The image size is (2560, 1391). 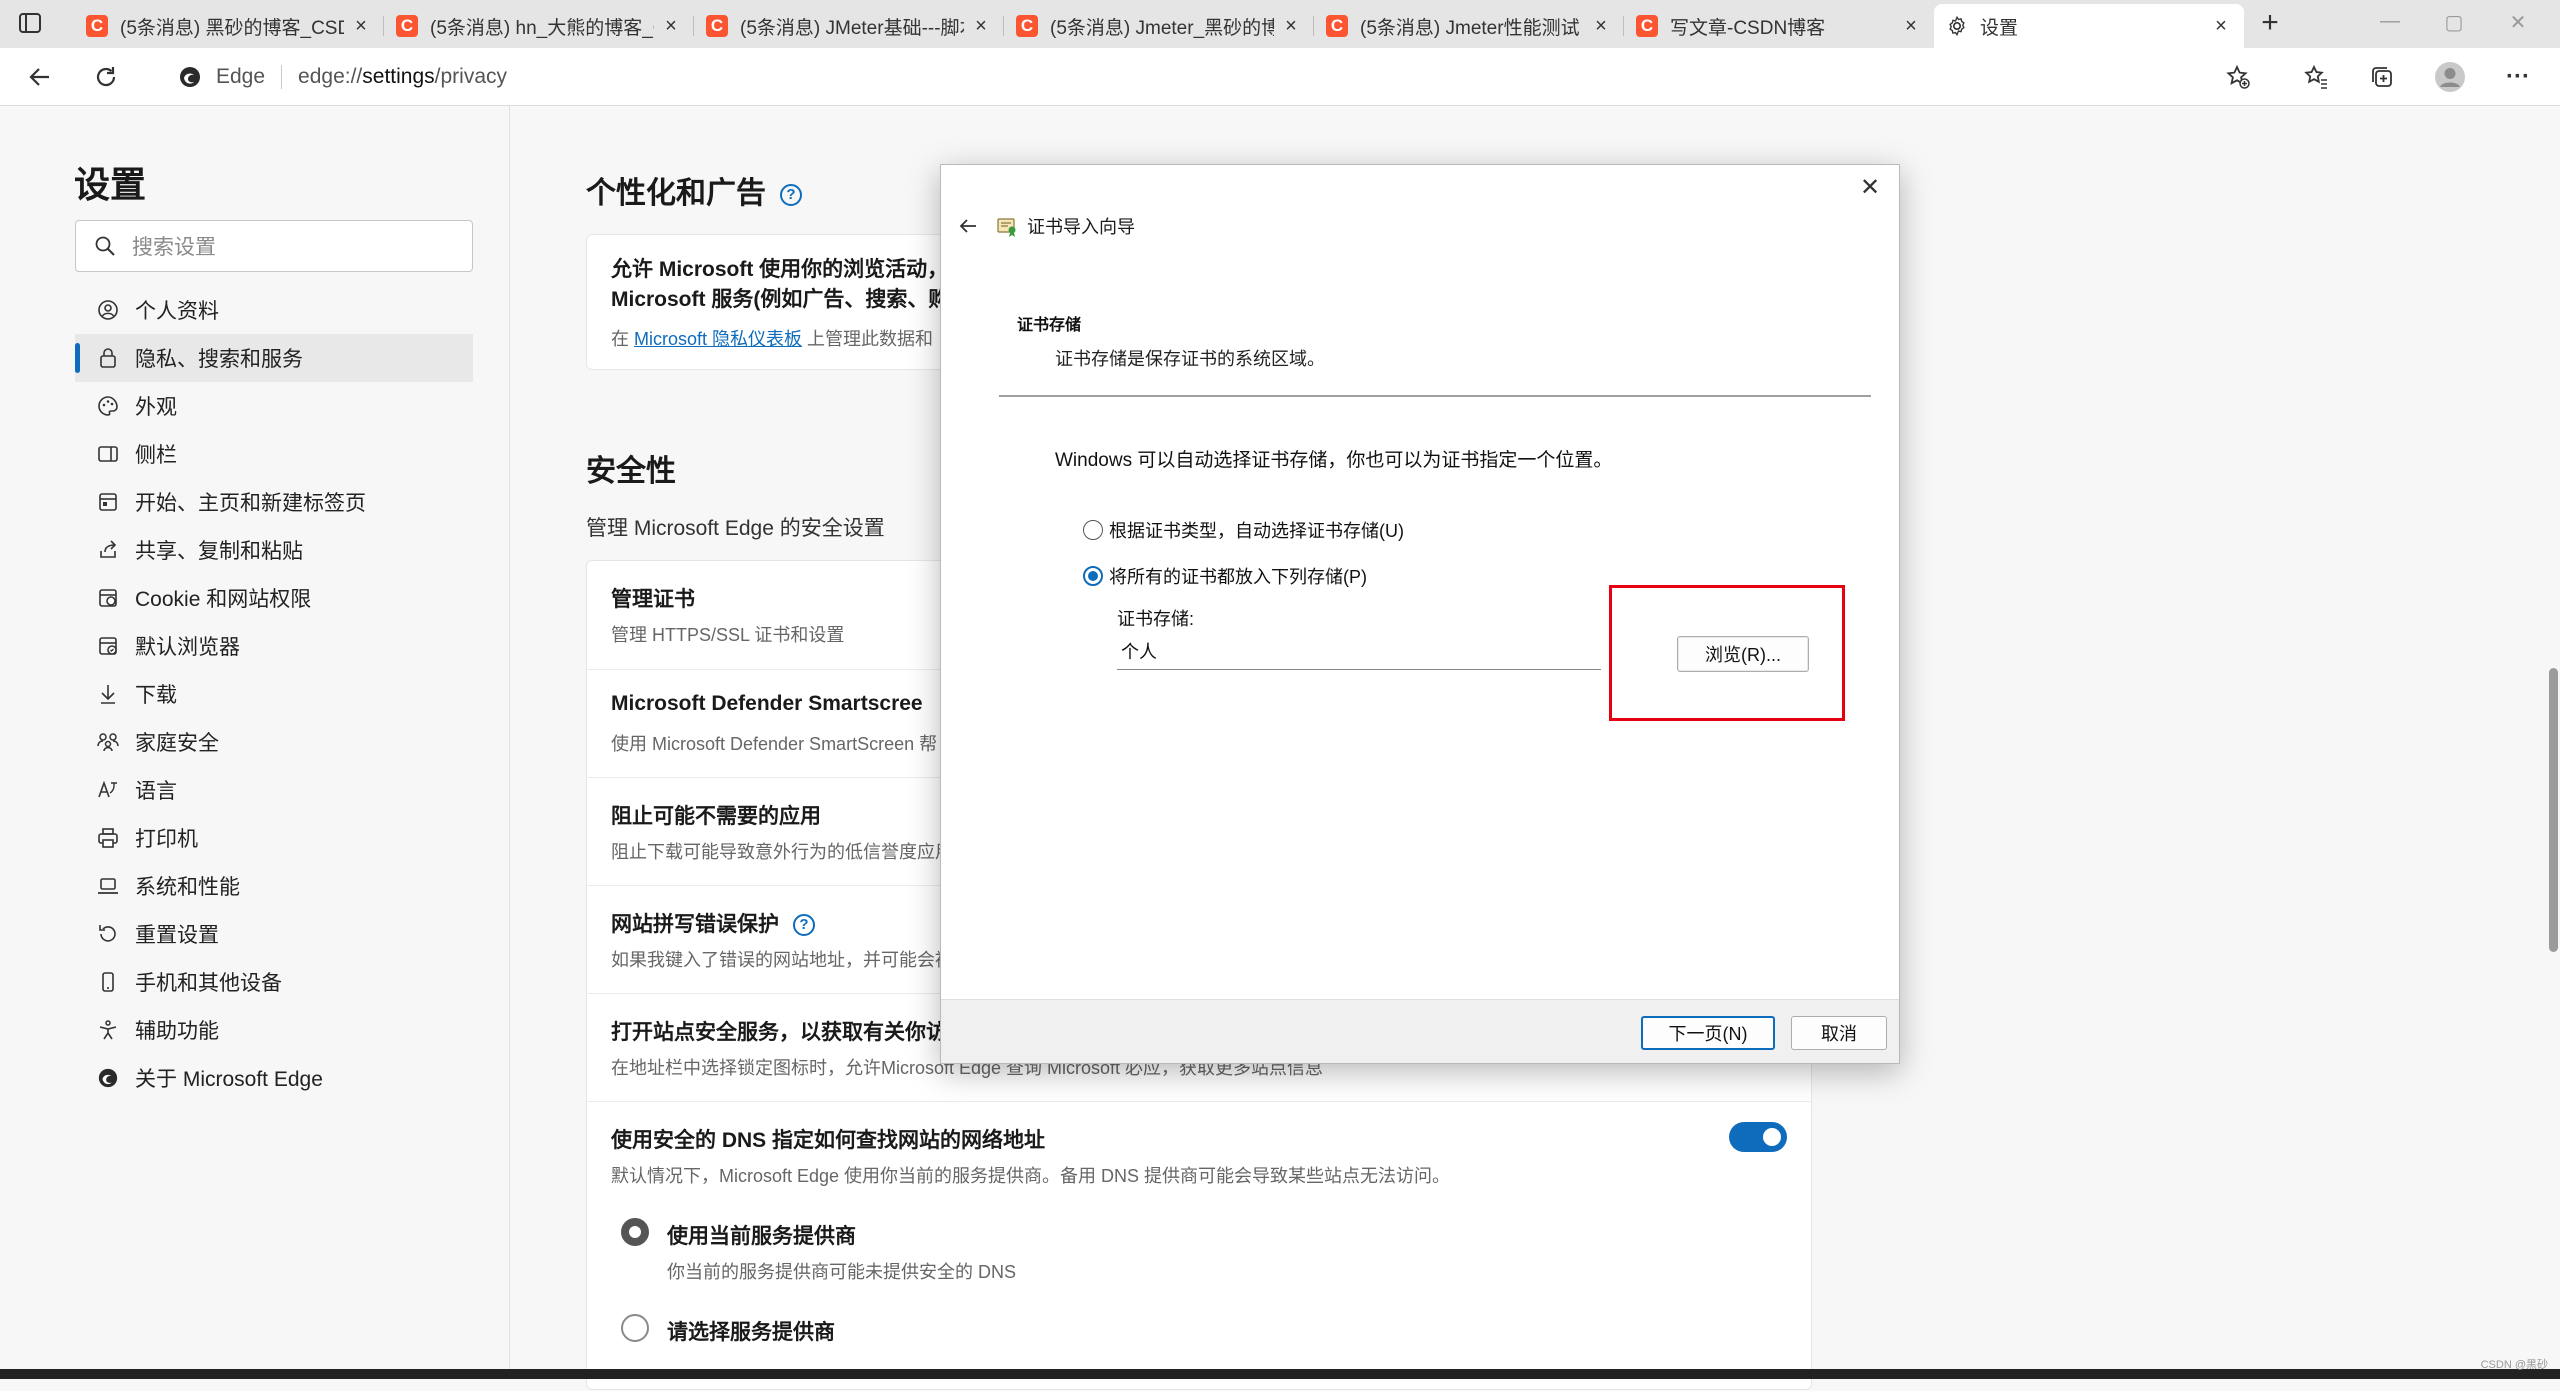 I want to click on certificate-icon, so click(x=1006, y=227).